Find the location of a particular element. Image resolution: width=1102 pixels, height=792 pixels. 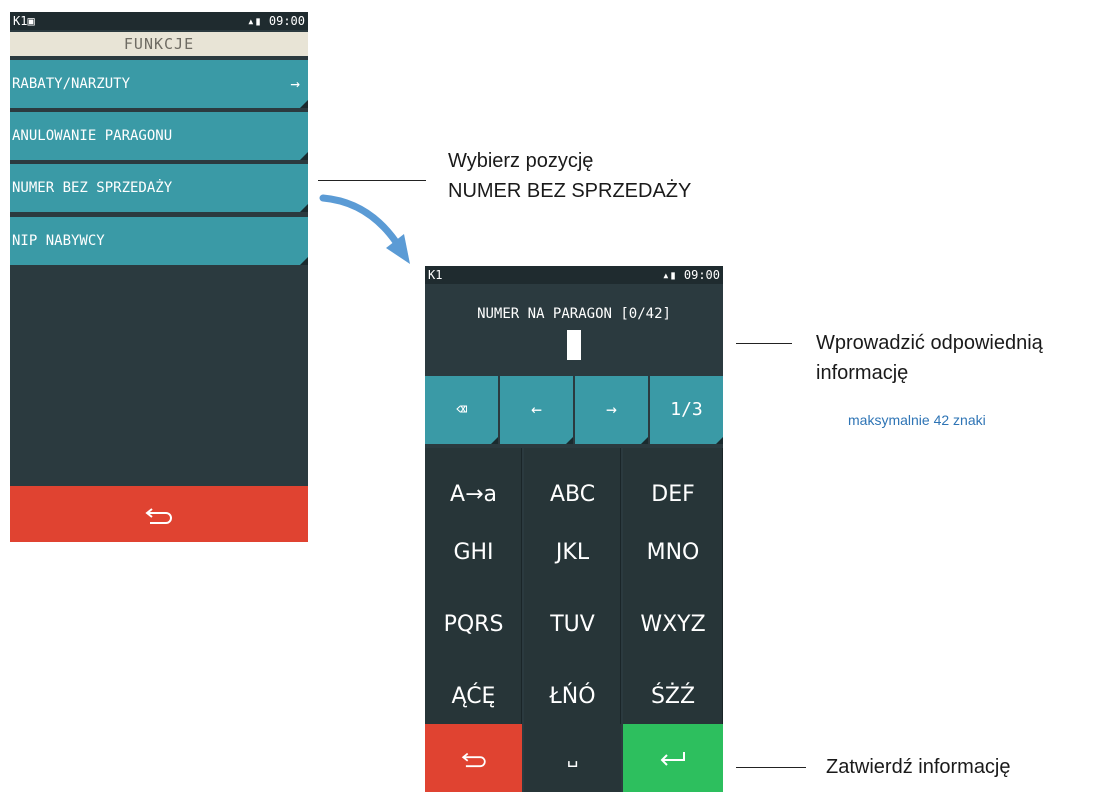

menu-item-label: NIP NABYWCY is located at coordinates (58, 241).